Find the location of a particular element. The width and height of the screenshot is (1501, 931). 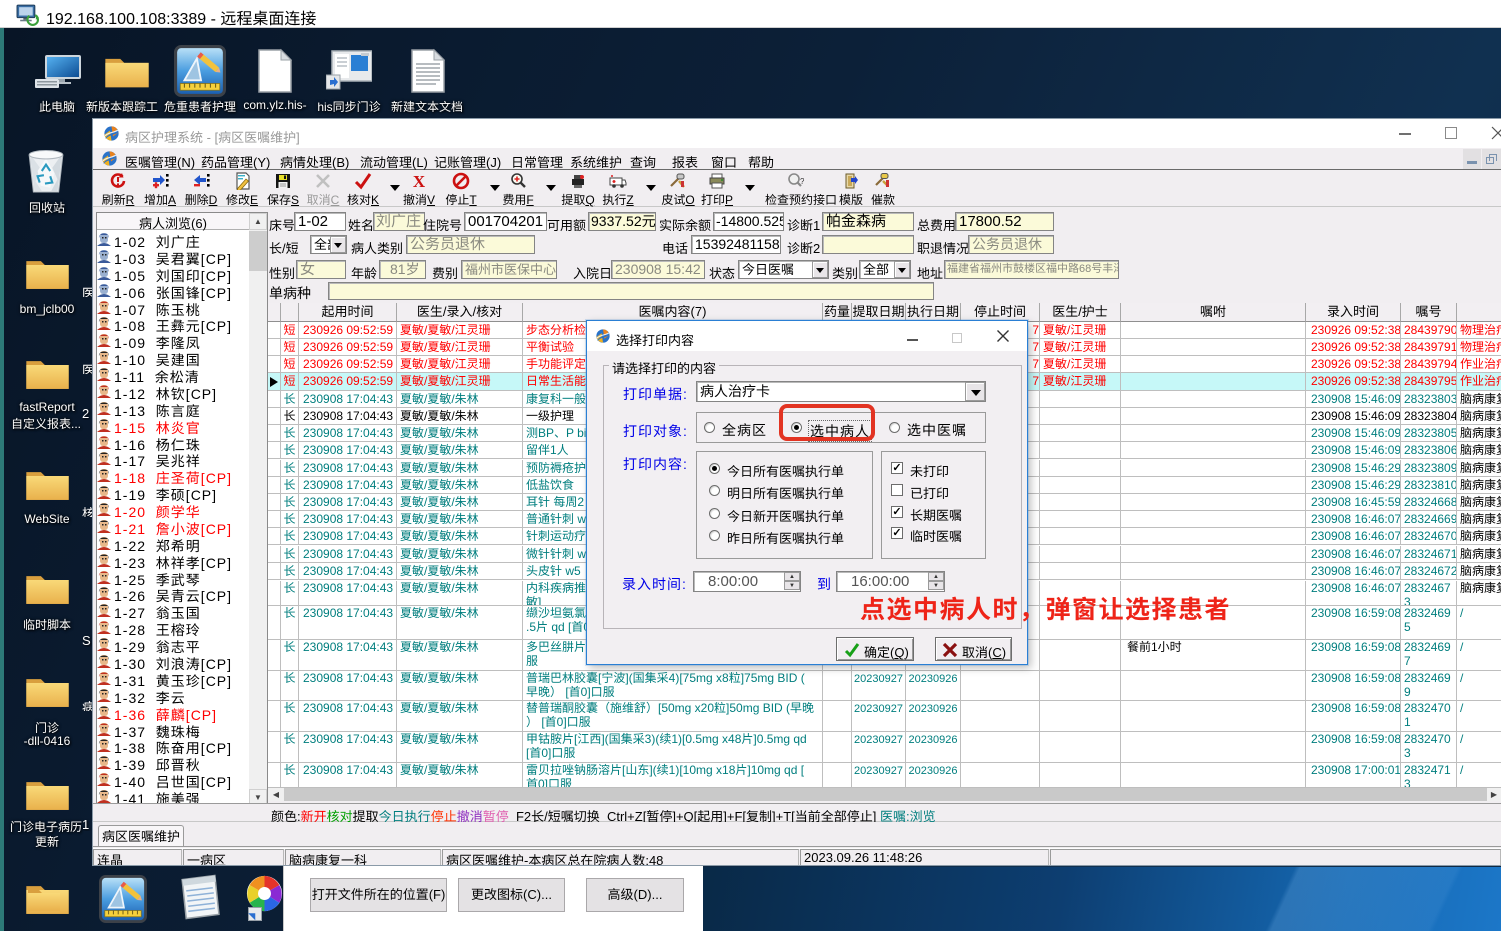

svg-text: X is located at coordinates (419, 181).